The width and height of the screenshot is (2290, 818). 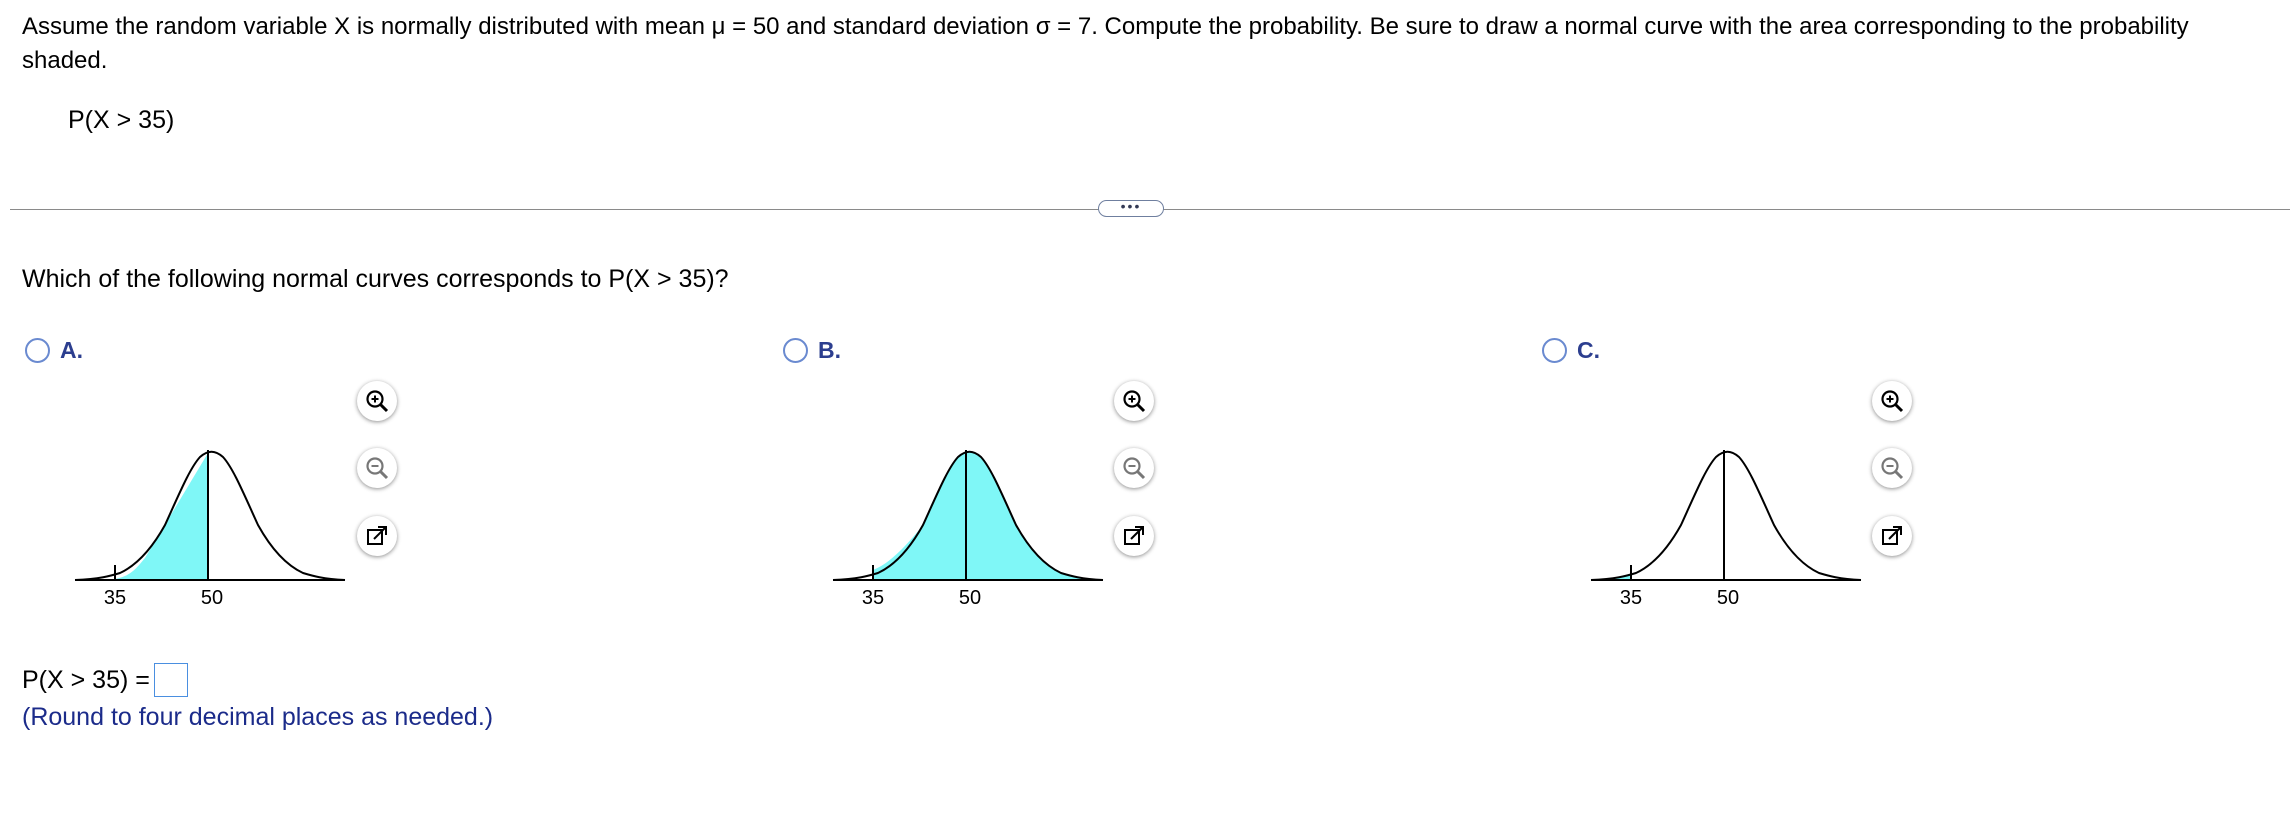 What do you see at coordinates (170, 680) in the screenshot?
I see `answer-input` at bounding box center [170, 680].